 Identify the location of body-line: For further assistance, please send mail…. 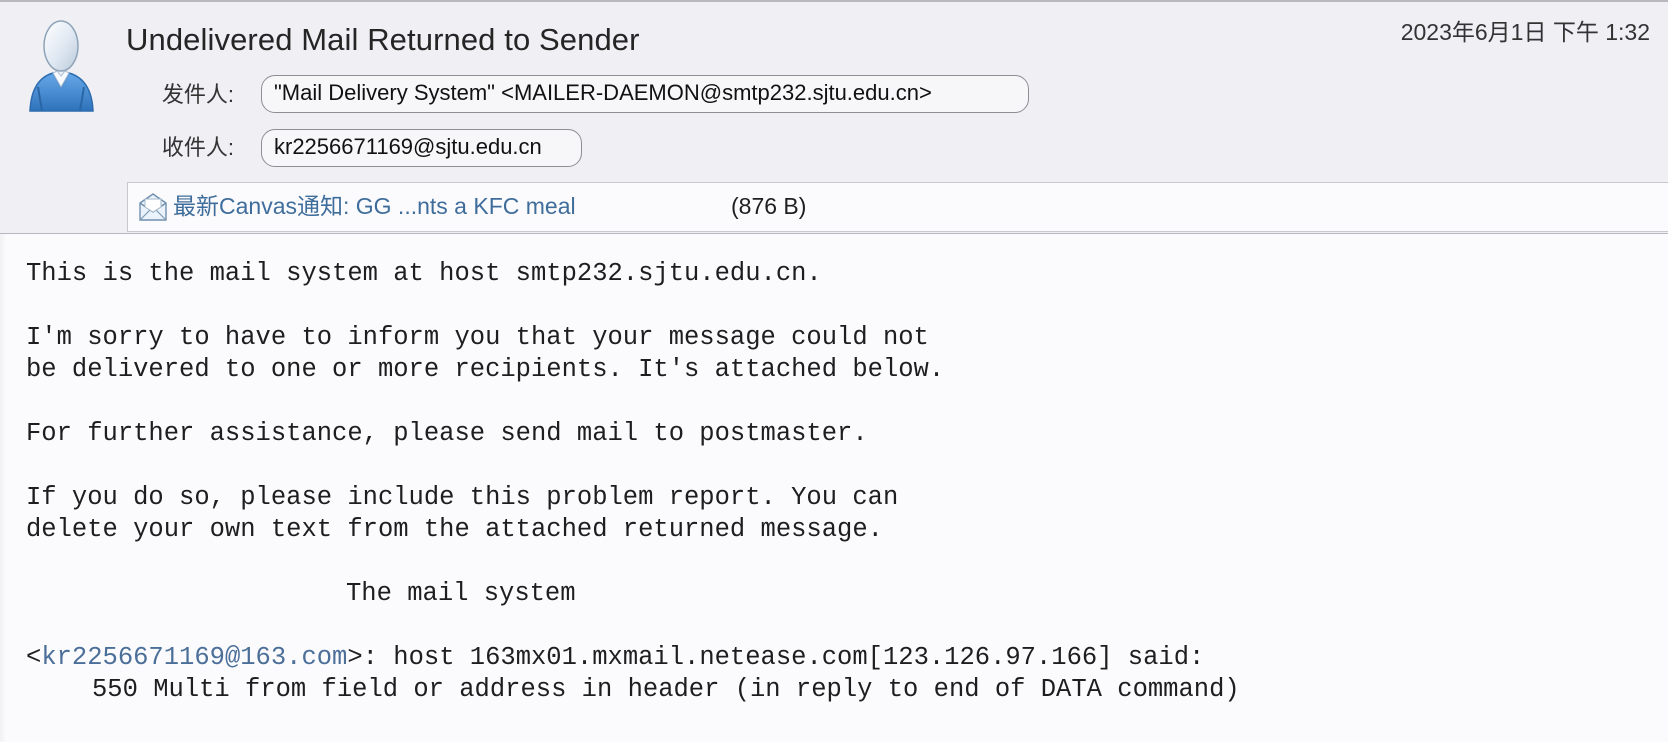
(447, 433).